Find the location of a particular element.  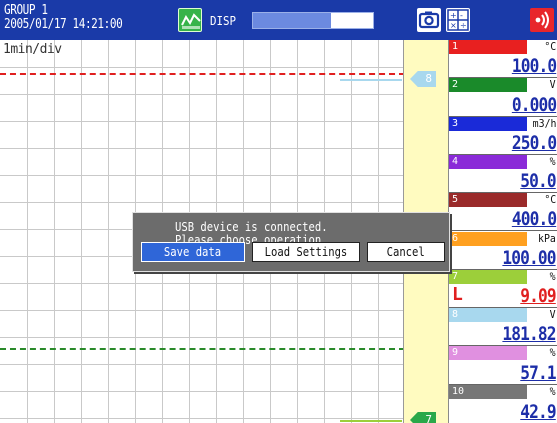

channel-row: 10 % 42.9 is located at coordinates (503, 403).